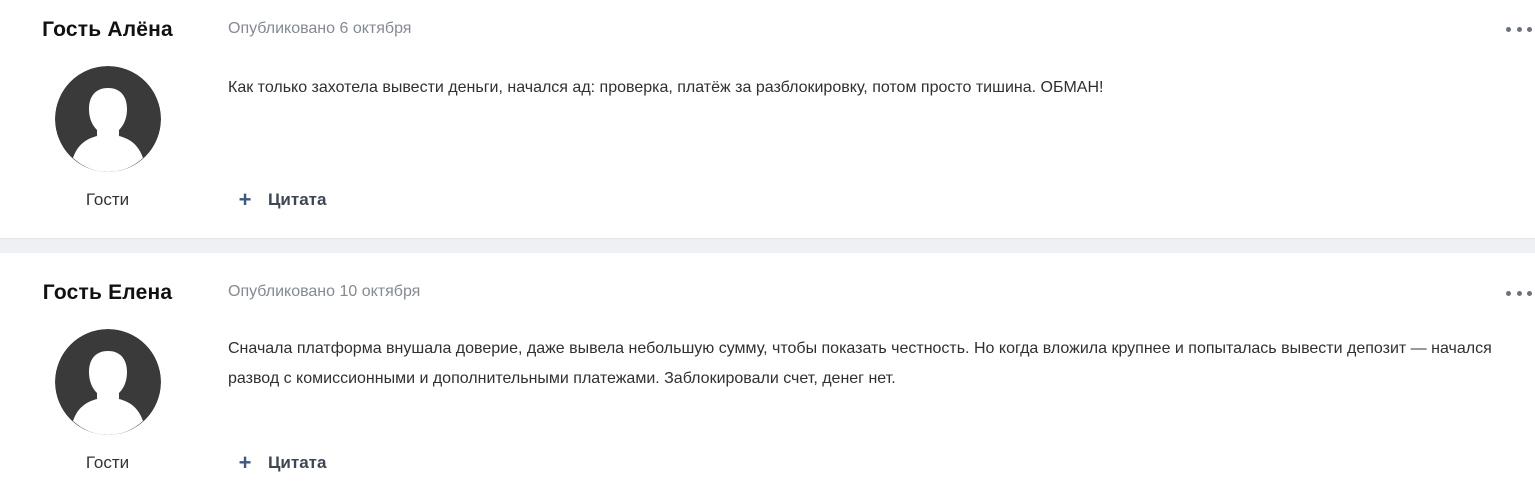 The width and height of the screenshot is (1535, 485). Describe the element at coordinates (319, 29) in the screenshot. I see `post-date: Опубликовано 6 октября` at that location.